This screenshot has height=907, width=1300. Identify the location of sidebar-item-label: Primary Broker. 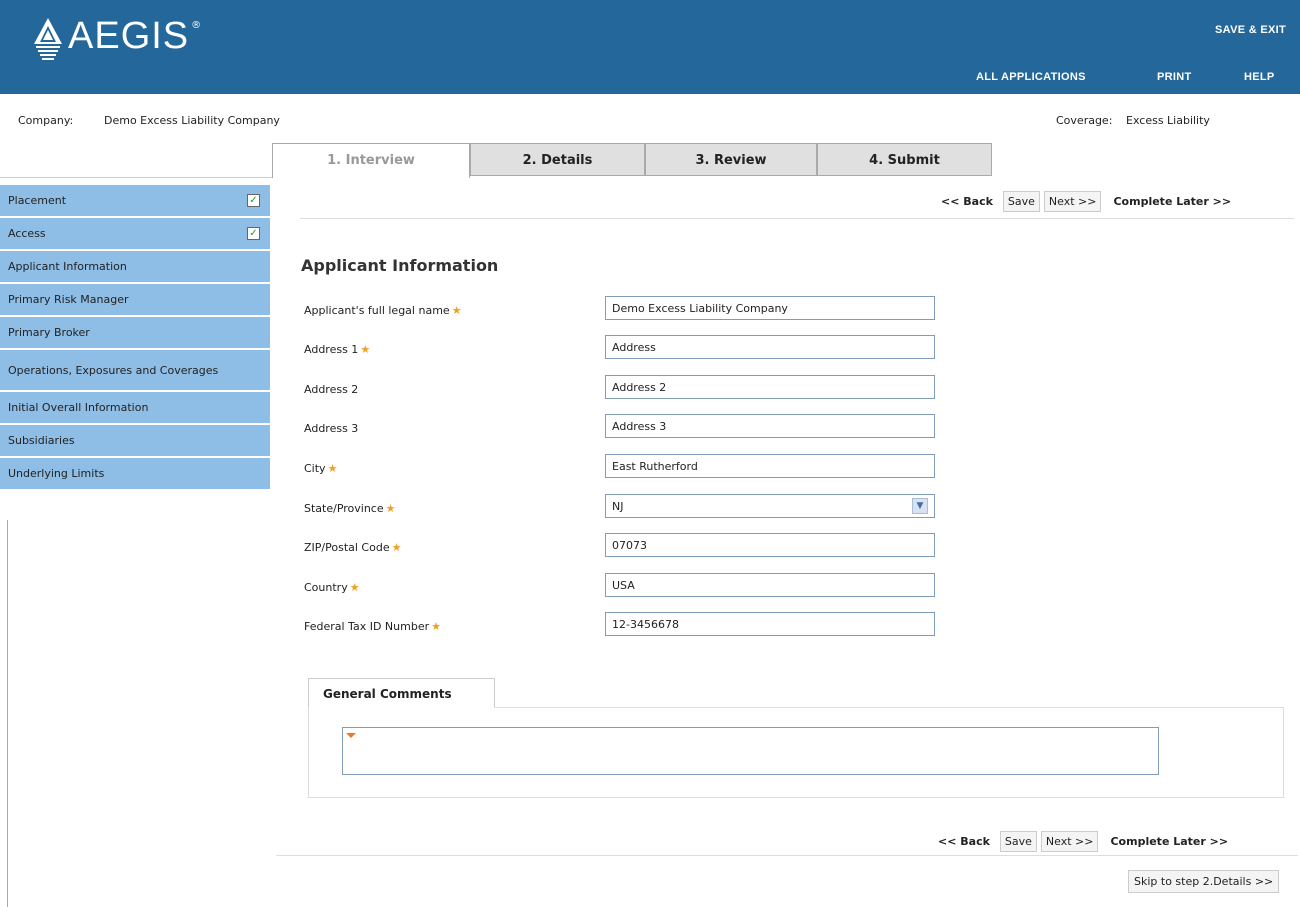
(49, 332).